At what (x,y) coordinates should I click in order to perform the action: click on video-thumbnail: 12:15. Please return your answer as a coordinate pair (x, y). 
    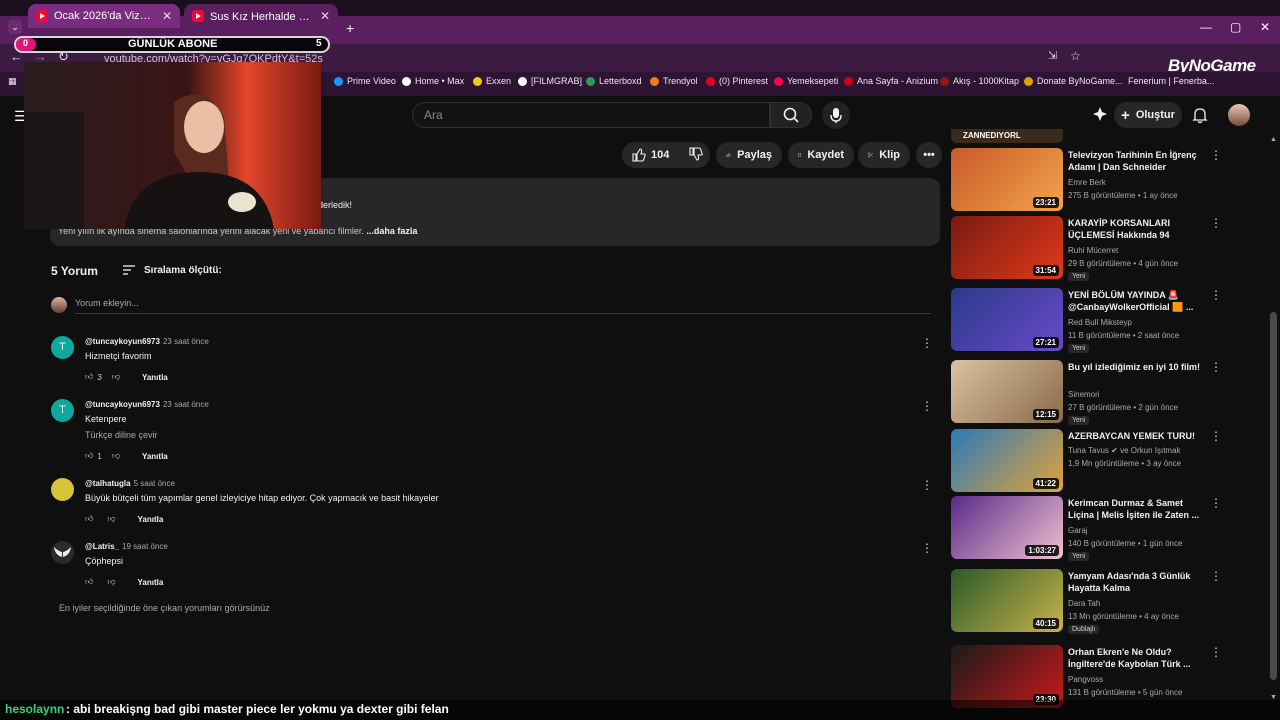
    Looking at the image, I should click on (1007, 391).